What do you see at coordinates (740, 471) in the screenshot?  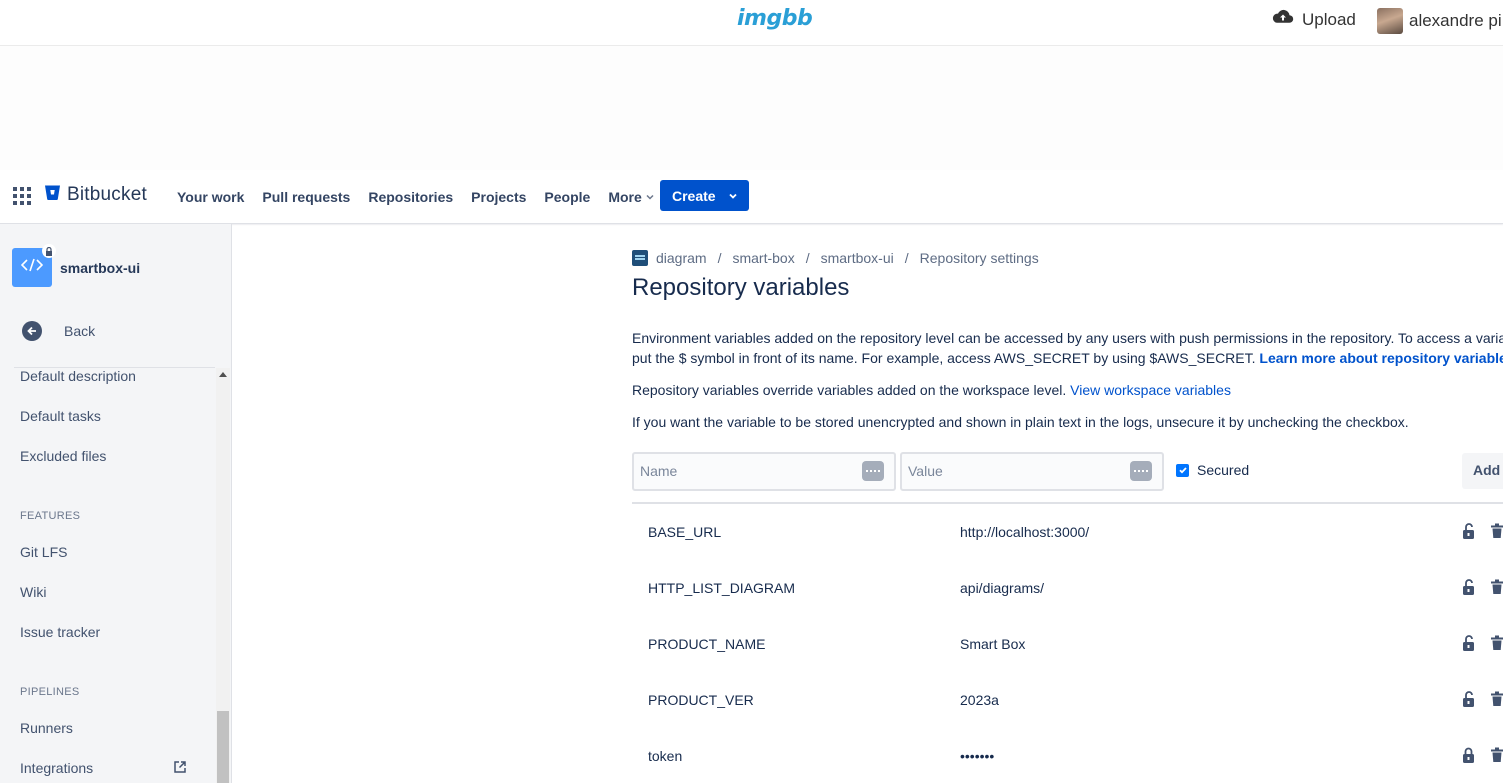 I see `name-input` at bounding box center [740, 471].